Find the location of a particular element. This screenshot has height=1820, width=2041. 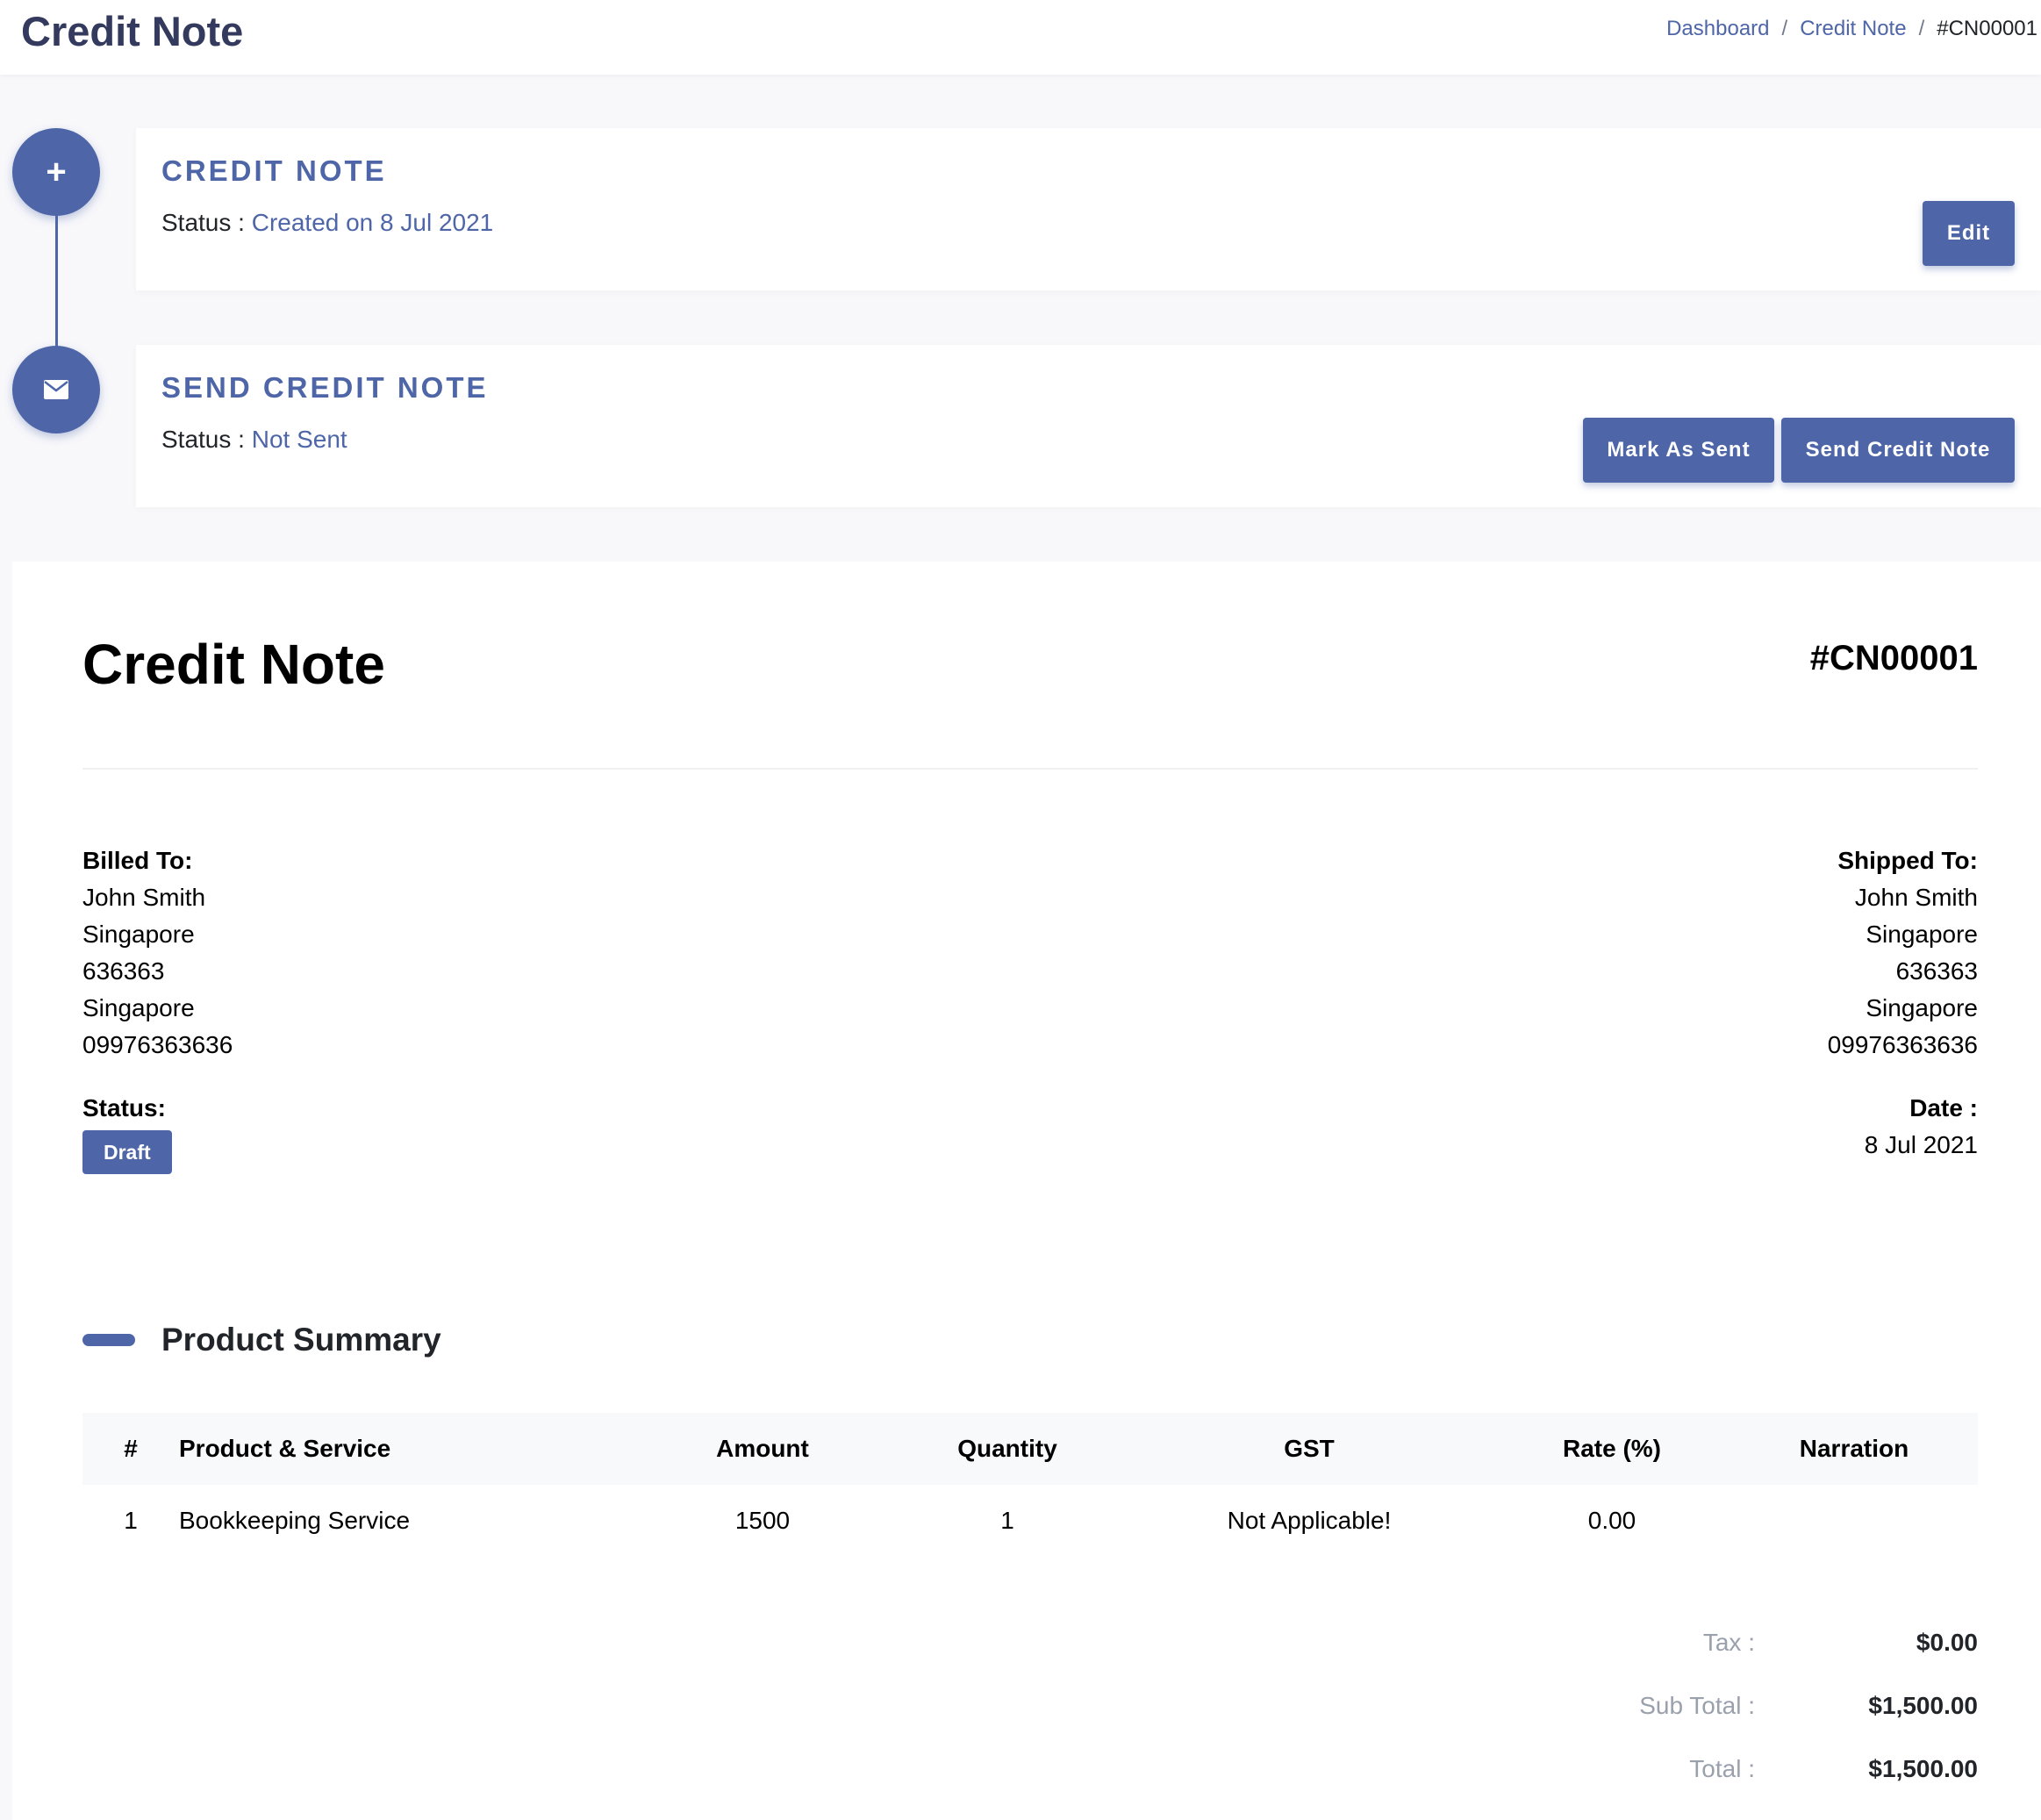

page-title: Credit Note is located at coordinates (132, 31).